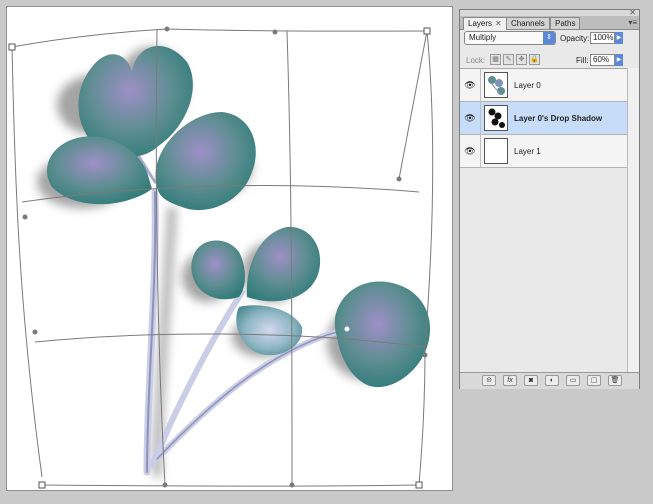 Image resolution: width=653 pixels, height=504 pixels. I want to click on layers-scrollbar, so click(633, 220).